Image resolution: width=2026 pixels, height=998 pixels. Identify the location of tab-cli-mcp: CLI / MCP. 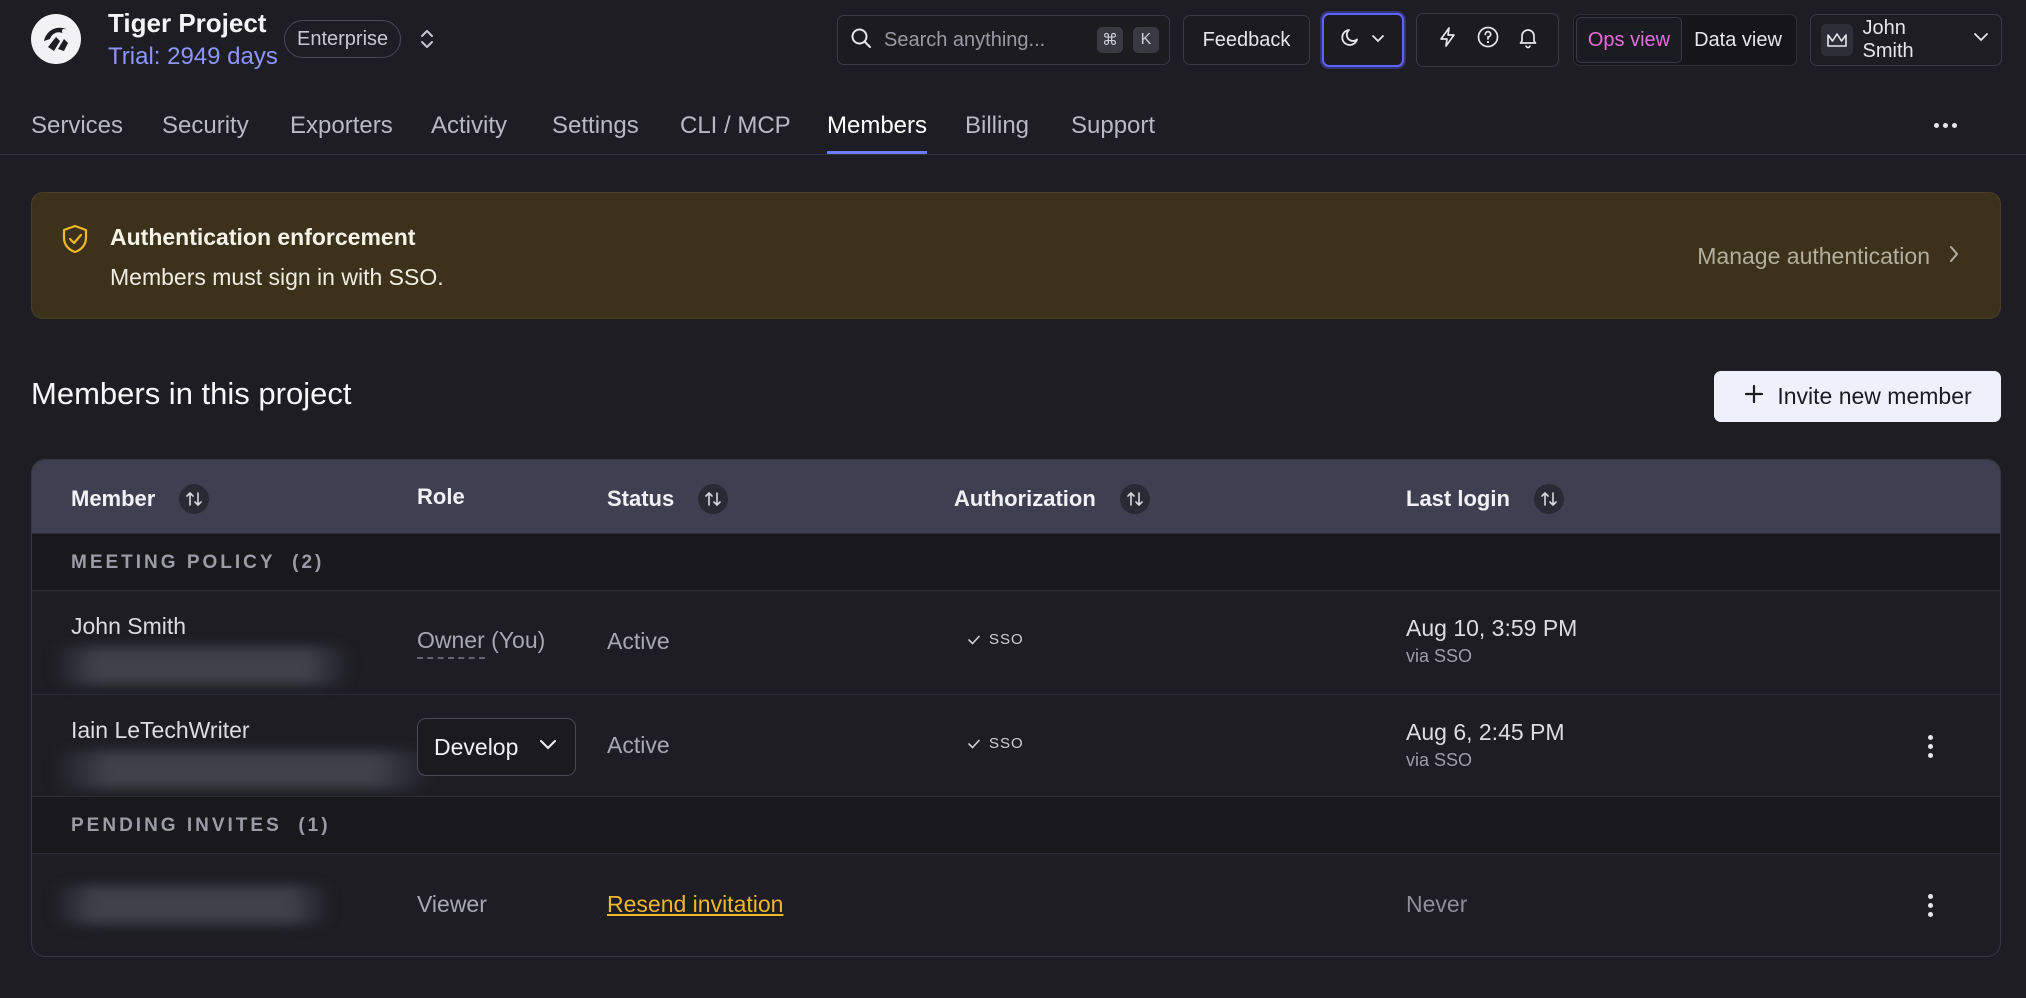
(735, 126).